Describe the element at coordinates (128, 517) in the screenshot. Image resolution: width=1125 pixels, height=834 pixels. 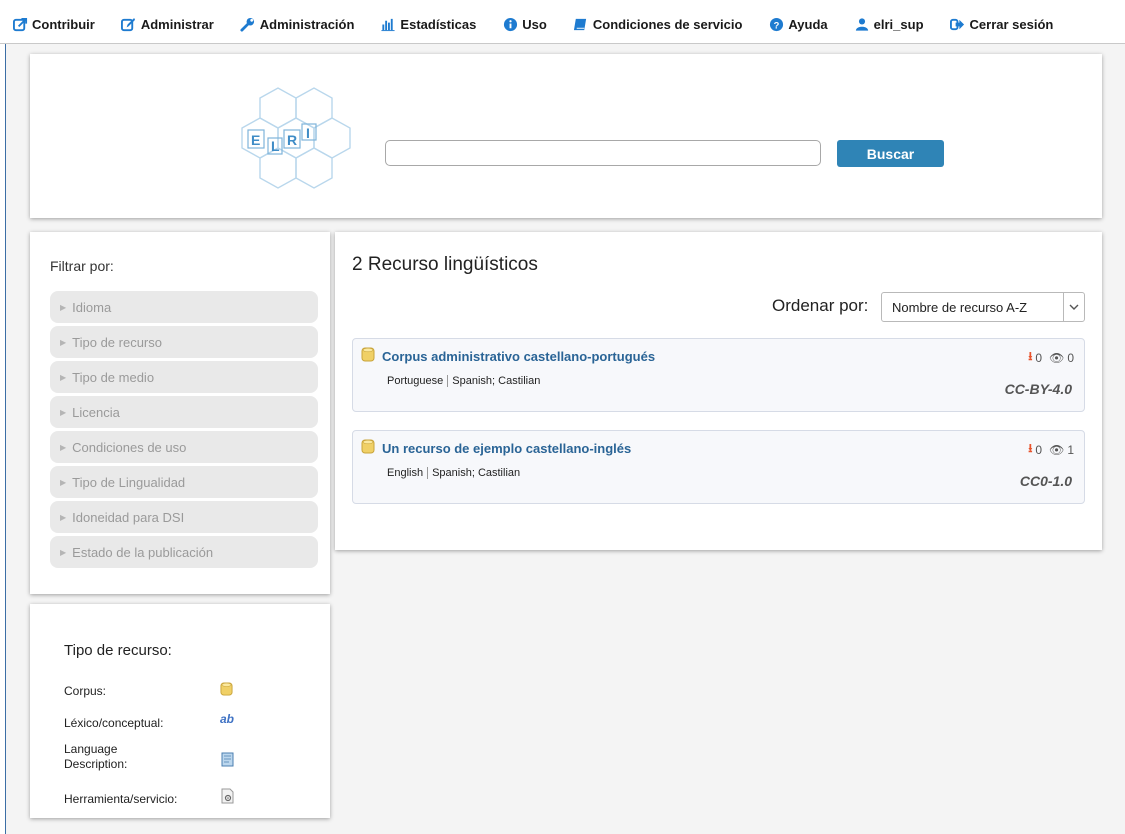
I see `filter-label: Idoneidad para DSI` at that location.